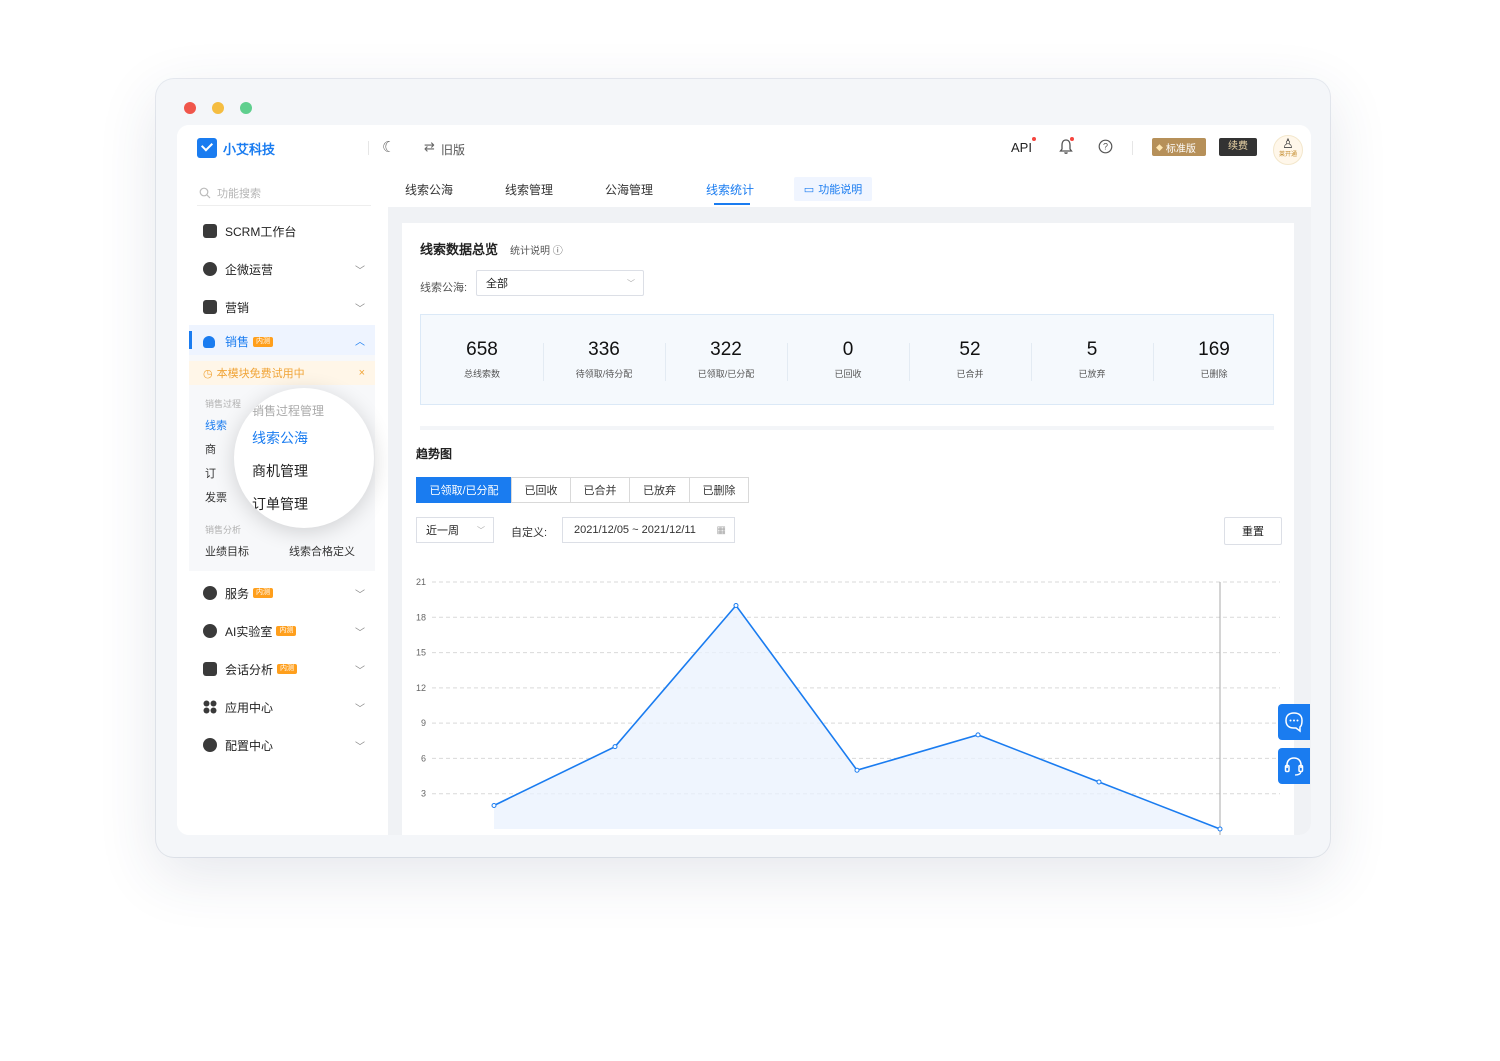  I want to click on stat-recycled: 0 已回收, so click(848, 359).